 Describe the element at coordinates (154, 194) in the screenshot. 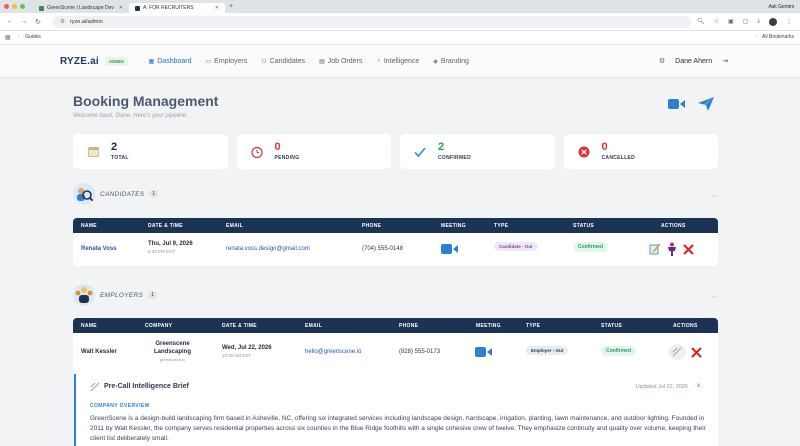

I see `section-count: 1` at that location.